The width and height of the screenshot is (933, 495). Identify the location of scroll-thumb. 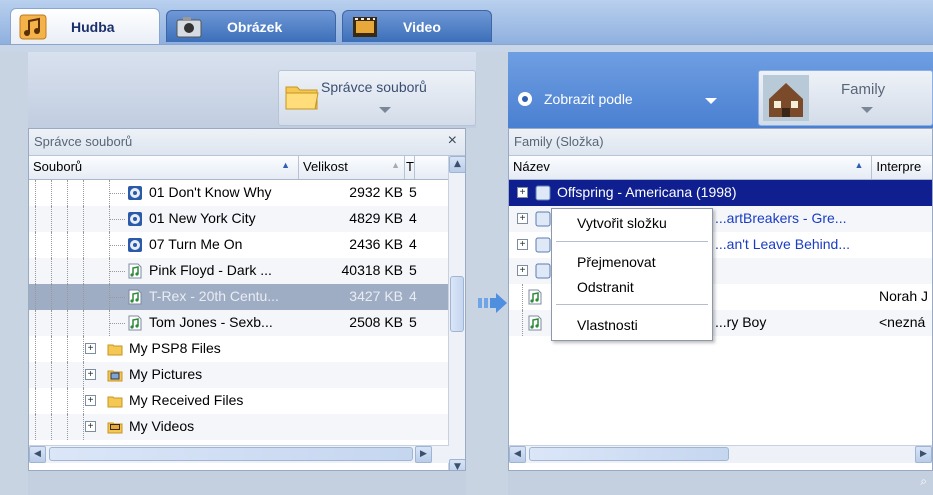
(457, 304).